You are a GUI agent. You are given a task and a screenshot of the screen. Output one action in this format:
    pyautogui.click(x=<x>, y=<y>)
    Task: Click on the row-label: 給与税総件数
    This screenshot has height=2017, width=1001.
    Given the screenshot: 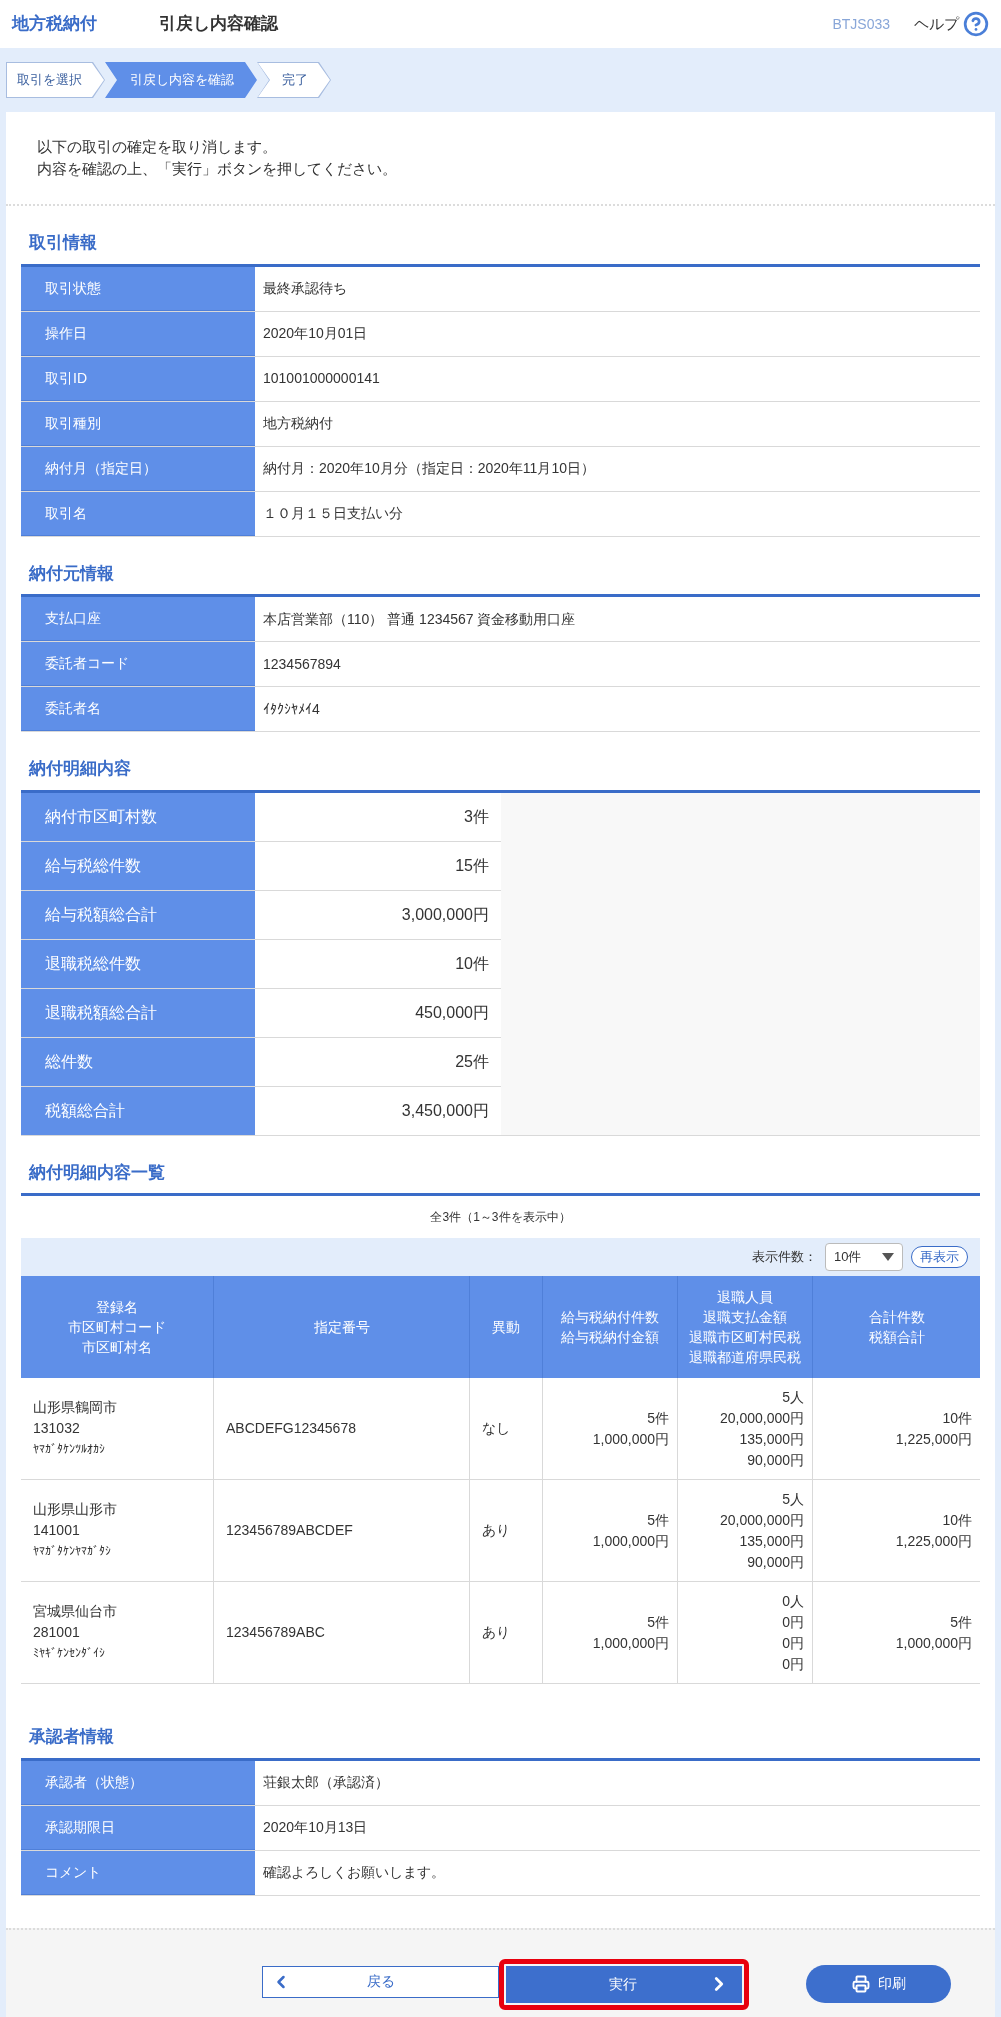 What is the action you would take?
    pyautogui.click(x=138, y=865)
    